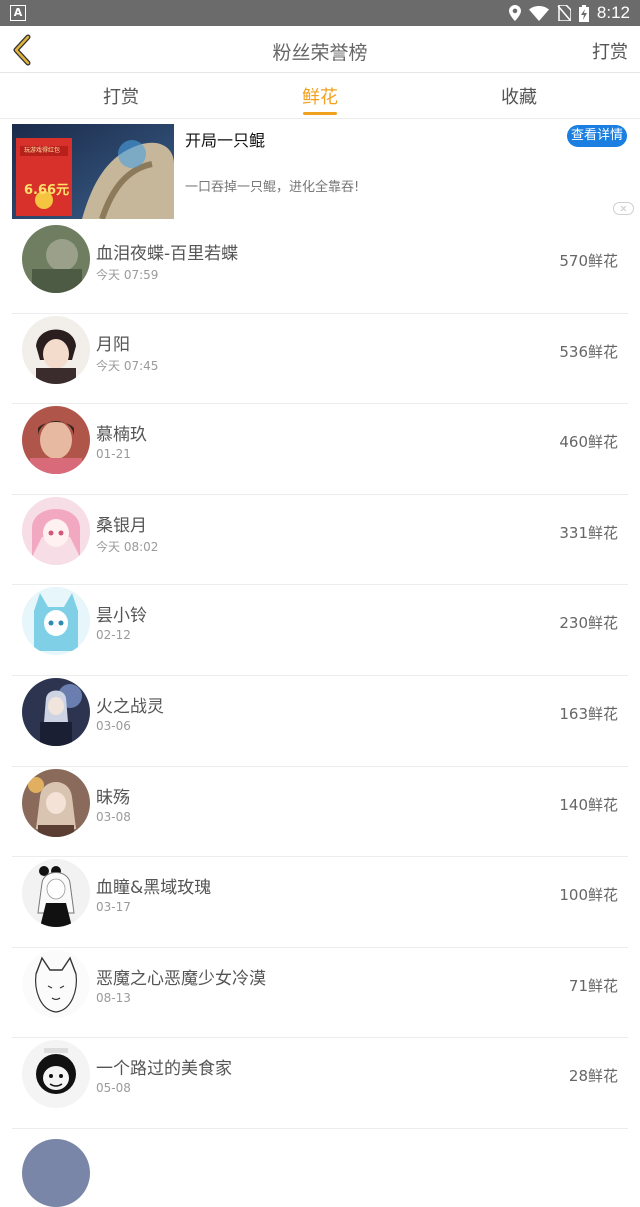 The image size is (640, 1207). I want to click on user-name: 昧殇, so click(113, 797).